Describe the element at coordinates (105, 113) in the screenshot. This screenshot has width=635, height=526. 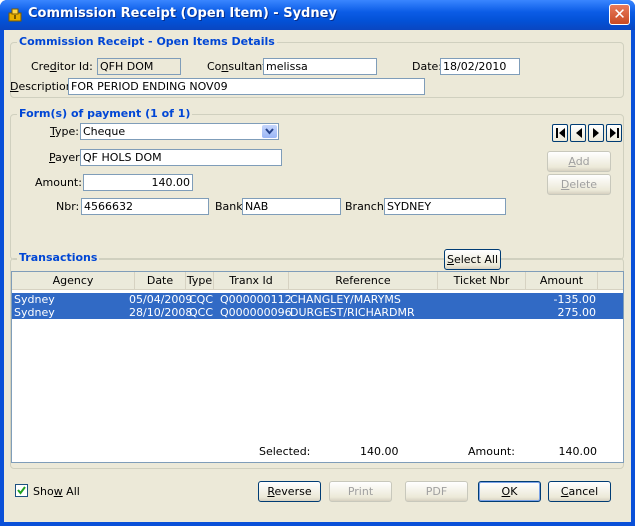
I see `payment-group-title: Form(s) of payment (1 of 1)` at that location.